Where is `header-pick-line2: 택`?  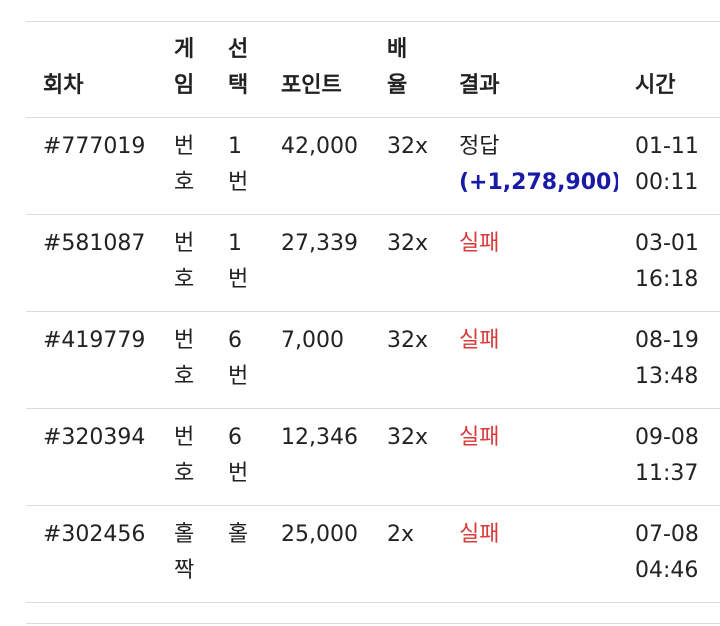 header-pick-line2: 택 is located at coordinates (238, 85).